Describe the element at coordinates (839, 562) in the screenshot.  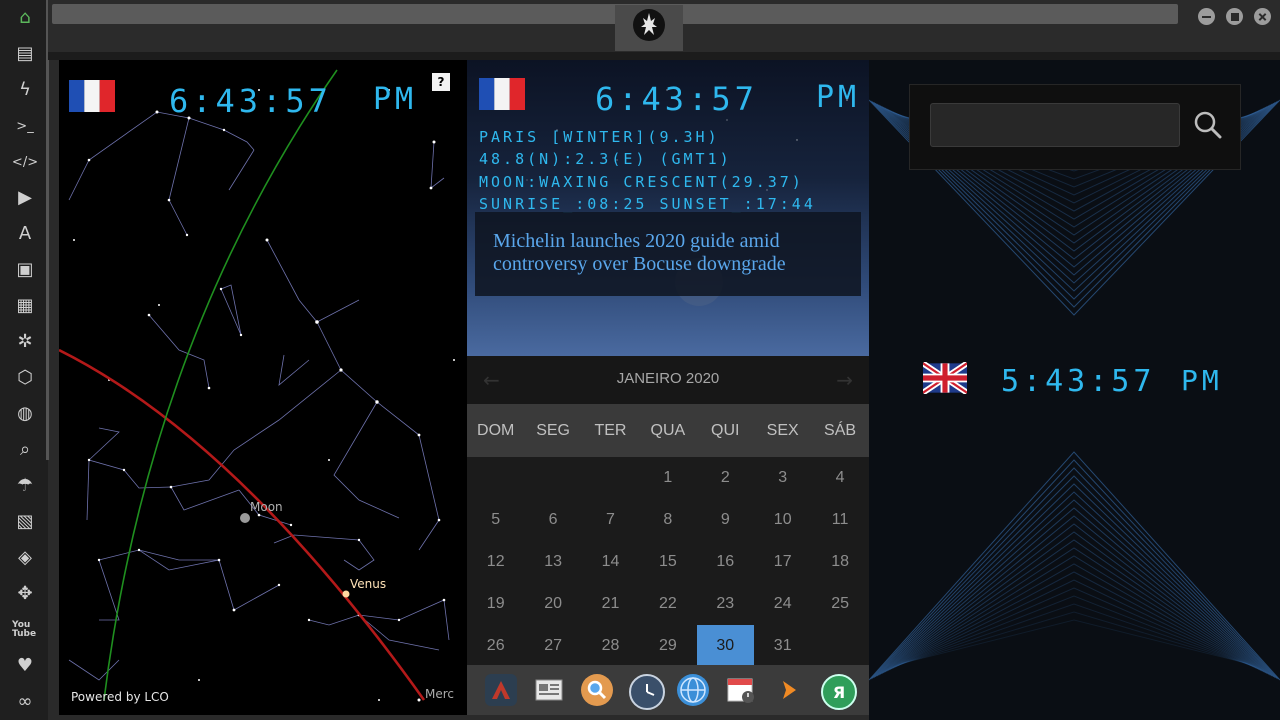
I see `calendar-day: 18` at that location.